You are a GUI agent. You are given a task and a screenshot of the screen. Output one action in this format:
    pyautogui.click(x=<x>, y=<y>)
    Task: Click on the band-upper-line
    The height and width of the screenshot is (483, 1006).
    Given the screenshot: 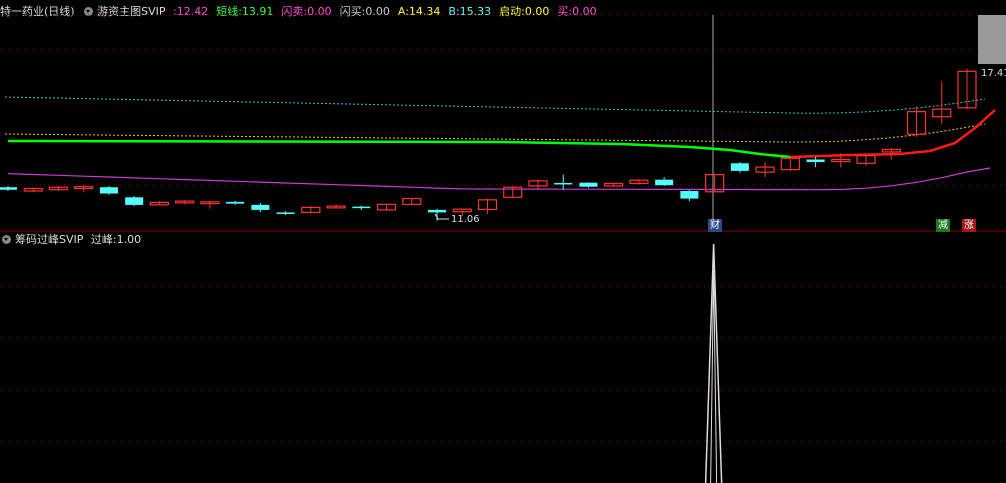 What is the action you would take?
    pyautogui.click(x=495, y=105)
    